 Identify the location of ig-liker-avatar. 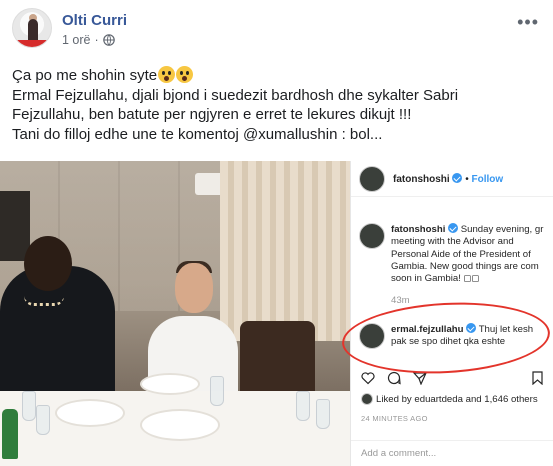
(367, 399).